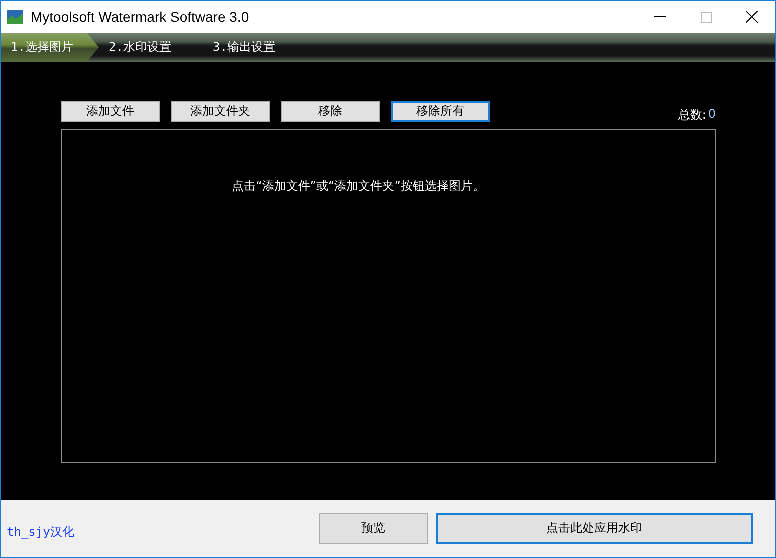 Image resolution: width=776 pixels, height=558 pixels. I want to click on hint-text: 点击“添加文件”或“添加文件夹”按钮选择图片。, so click(358, 186).